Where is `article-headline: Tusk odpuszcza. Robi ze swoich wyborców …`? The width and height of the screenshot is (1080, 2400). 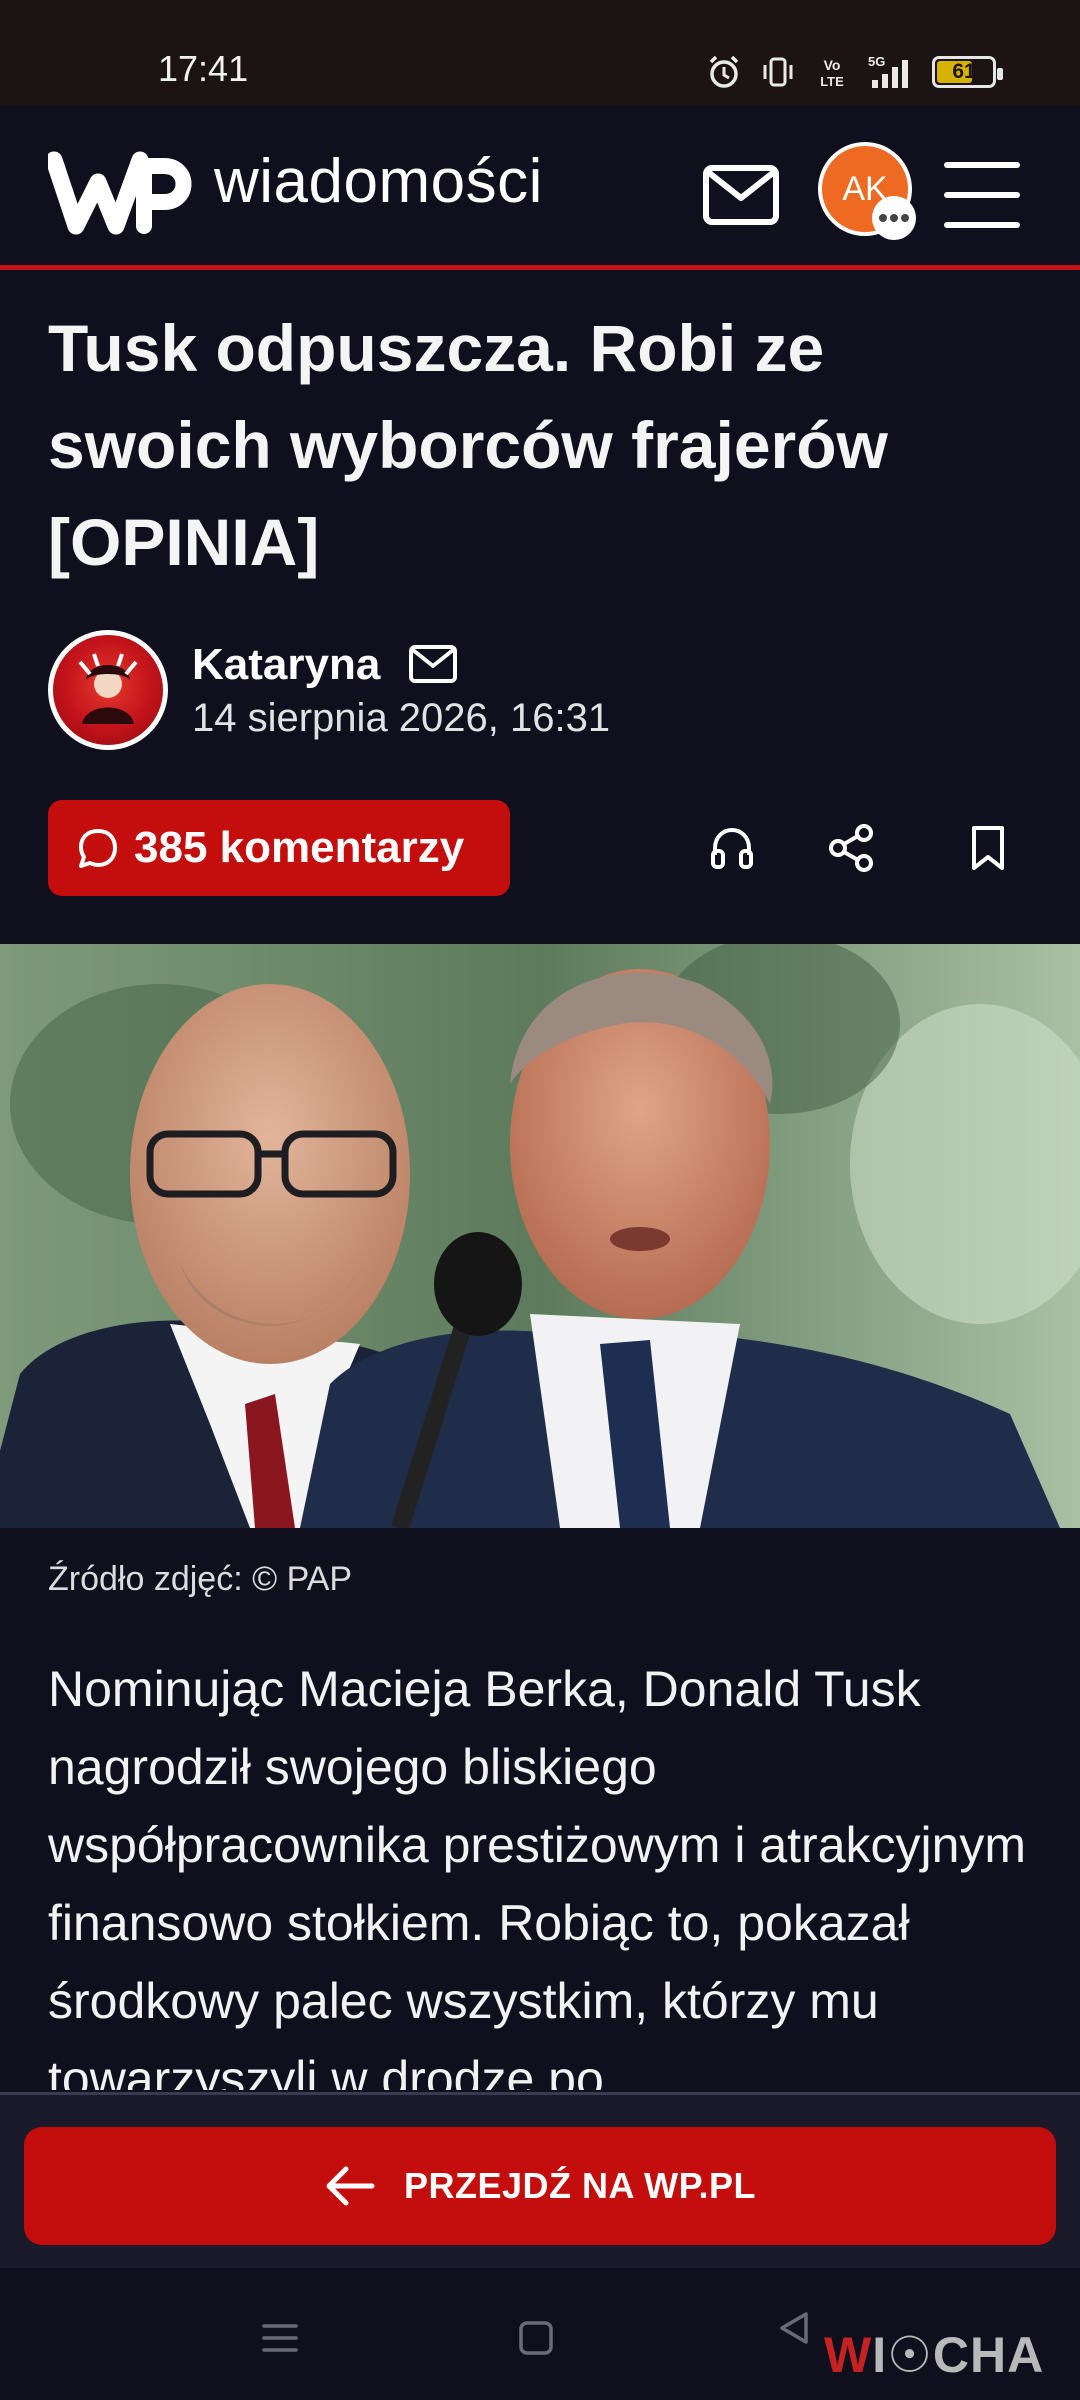
article-headline: Tusk odpuszcza. Robi ze swoich wyborców … is located at coordinates (468, 445).